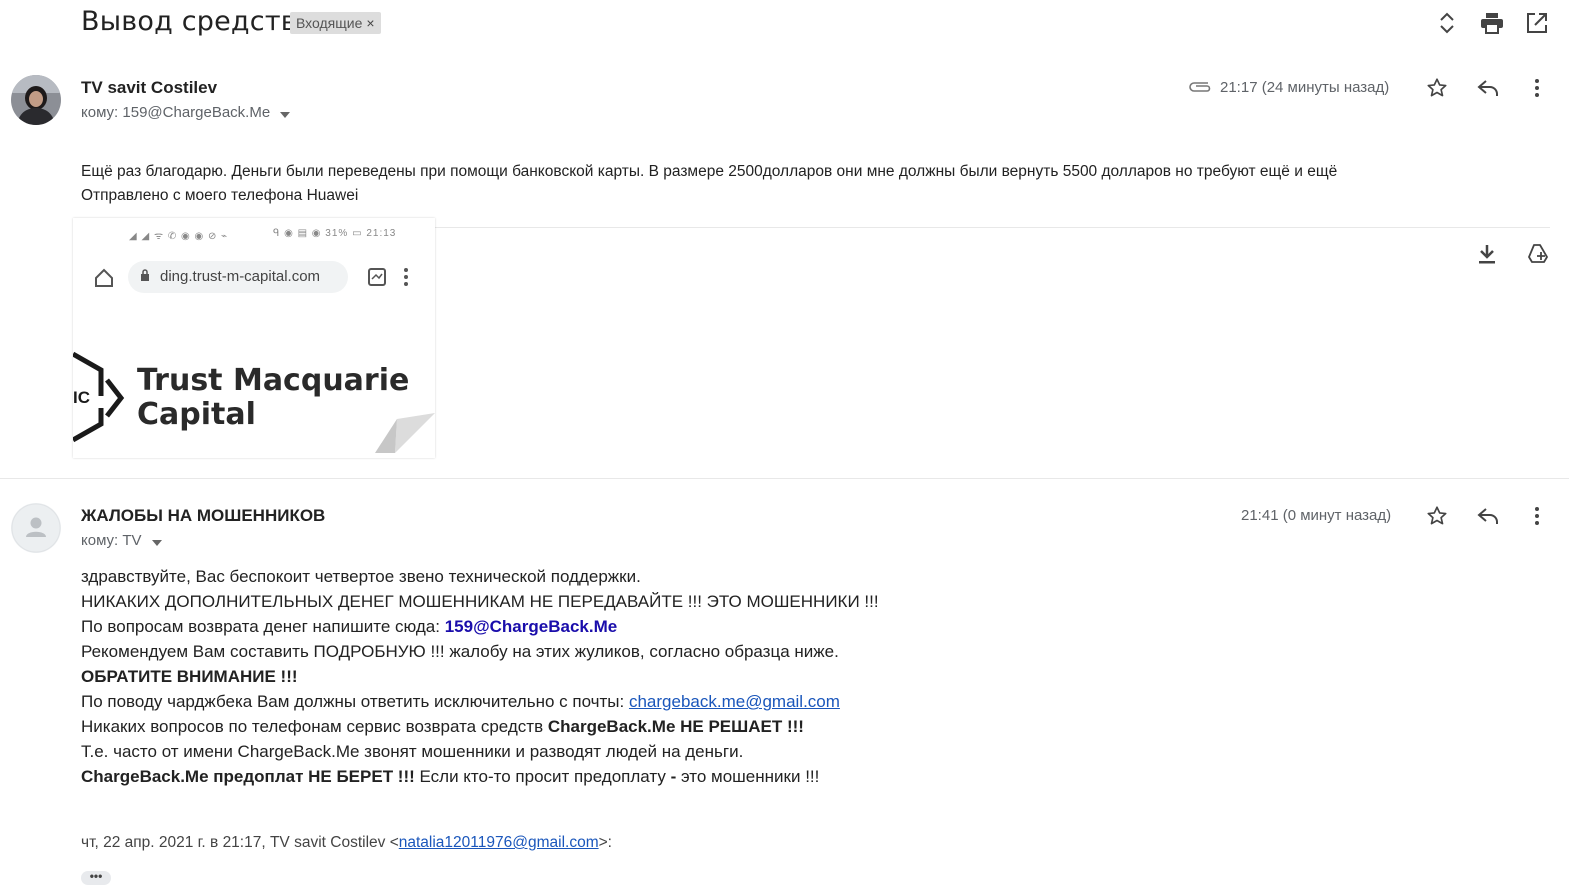 Image resolution: width=1569 pixels, height=886 pixels. What do you see at coordinates (531, 626) in the screenshot?
I see `chargeback-address-link: 159@ChargeBack.Me` at bounding box center [531, 626].